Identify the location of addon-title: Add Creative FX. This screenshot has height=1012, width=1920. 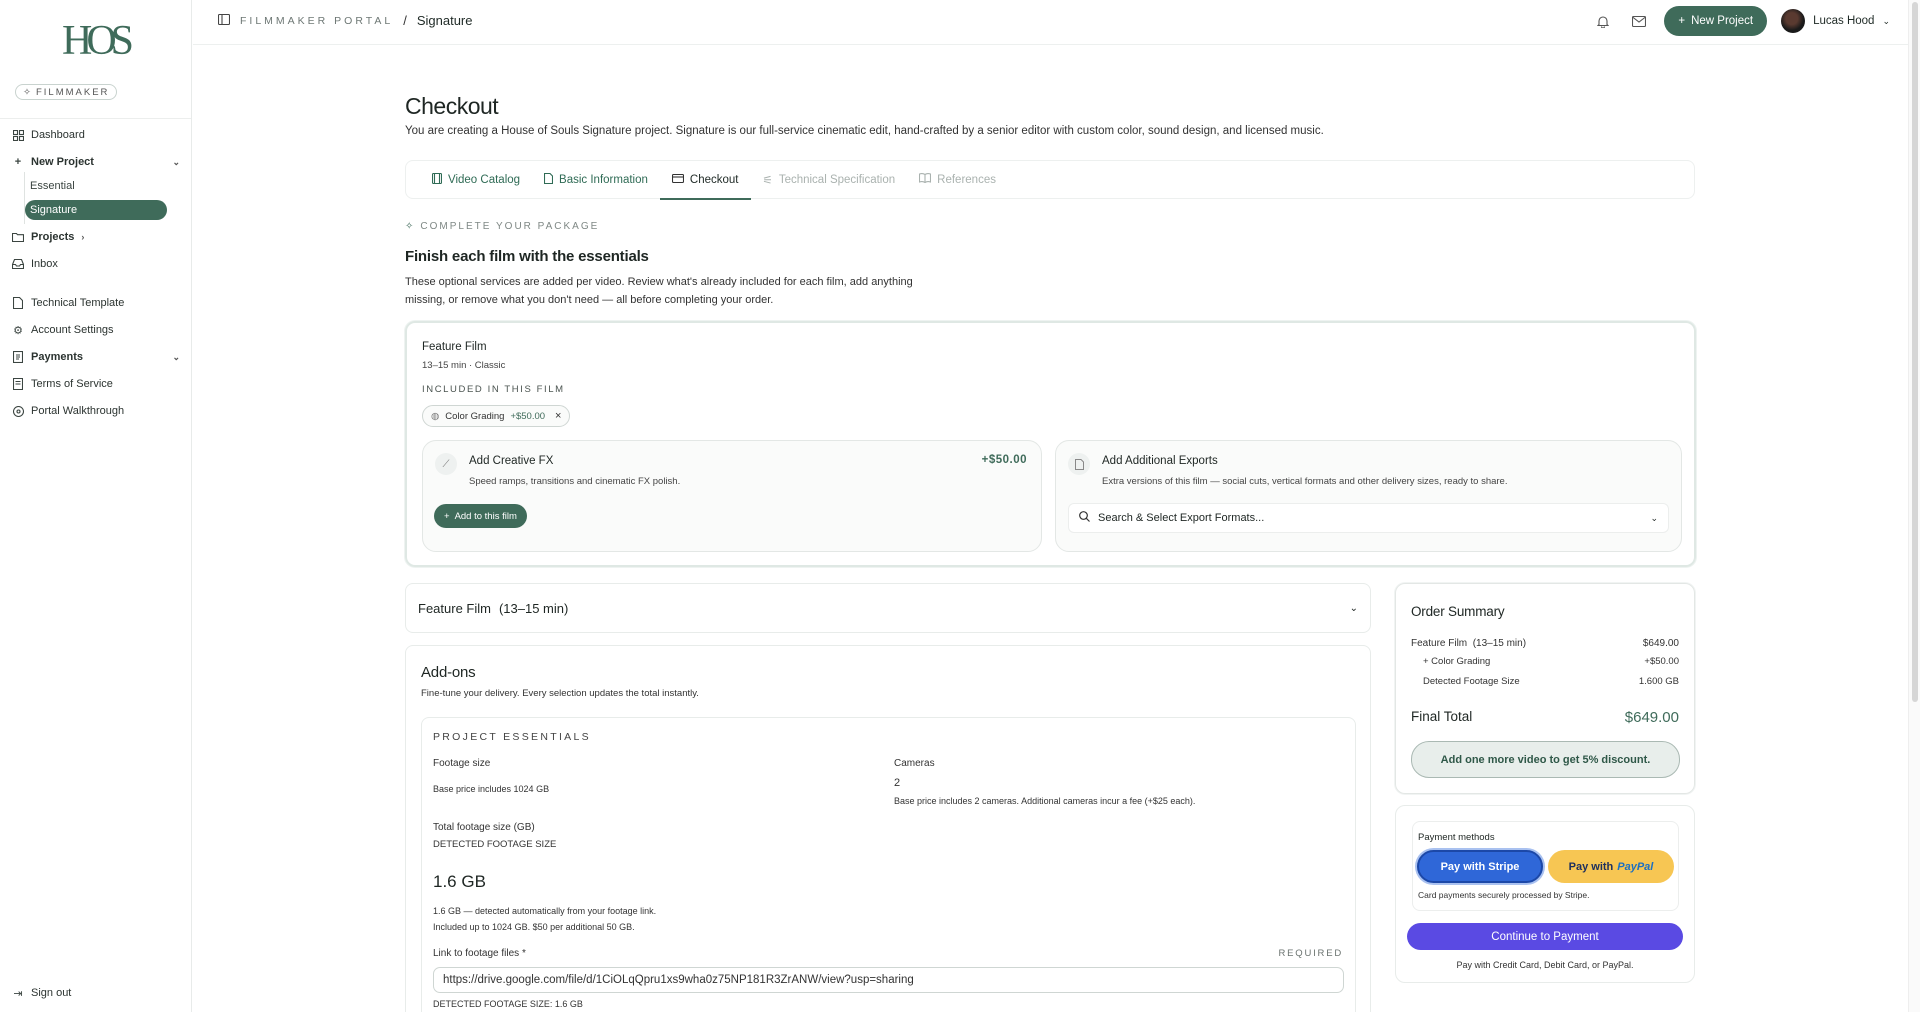
(511, 461).